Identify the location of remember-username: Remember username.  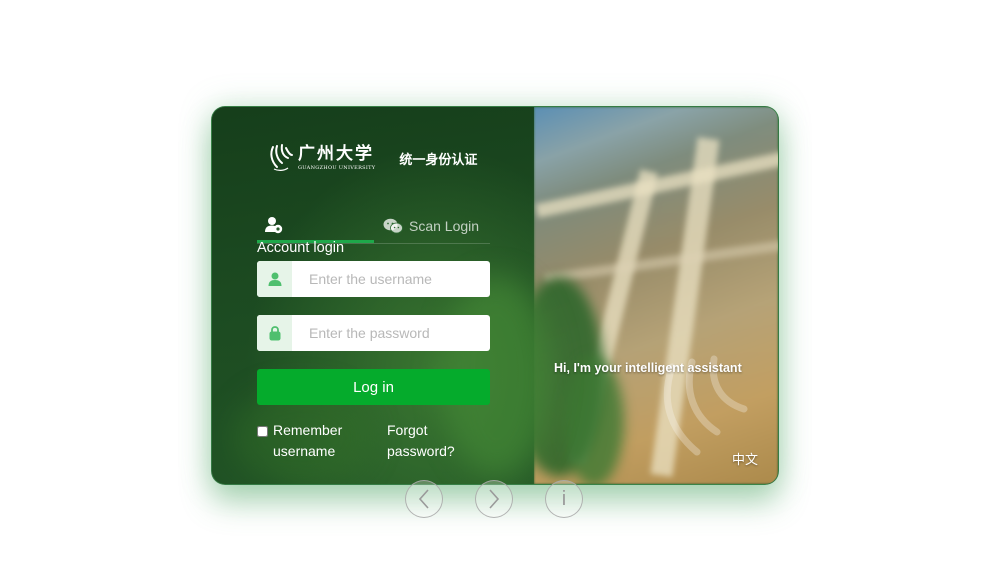
(305, 441).